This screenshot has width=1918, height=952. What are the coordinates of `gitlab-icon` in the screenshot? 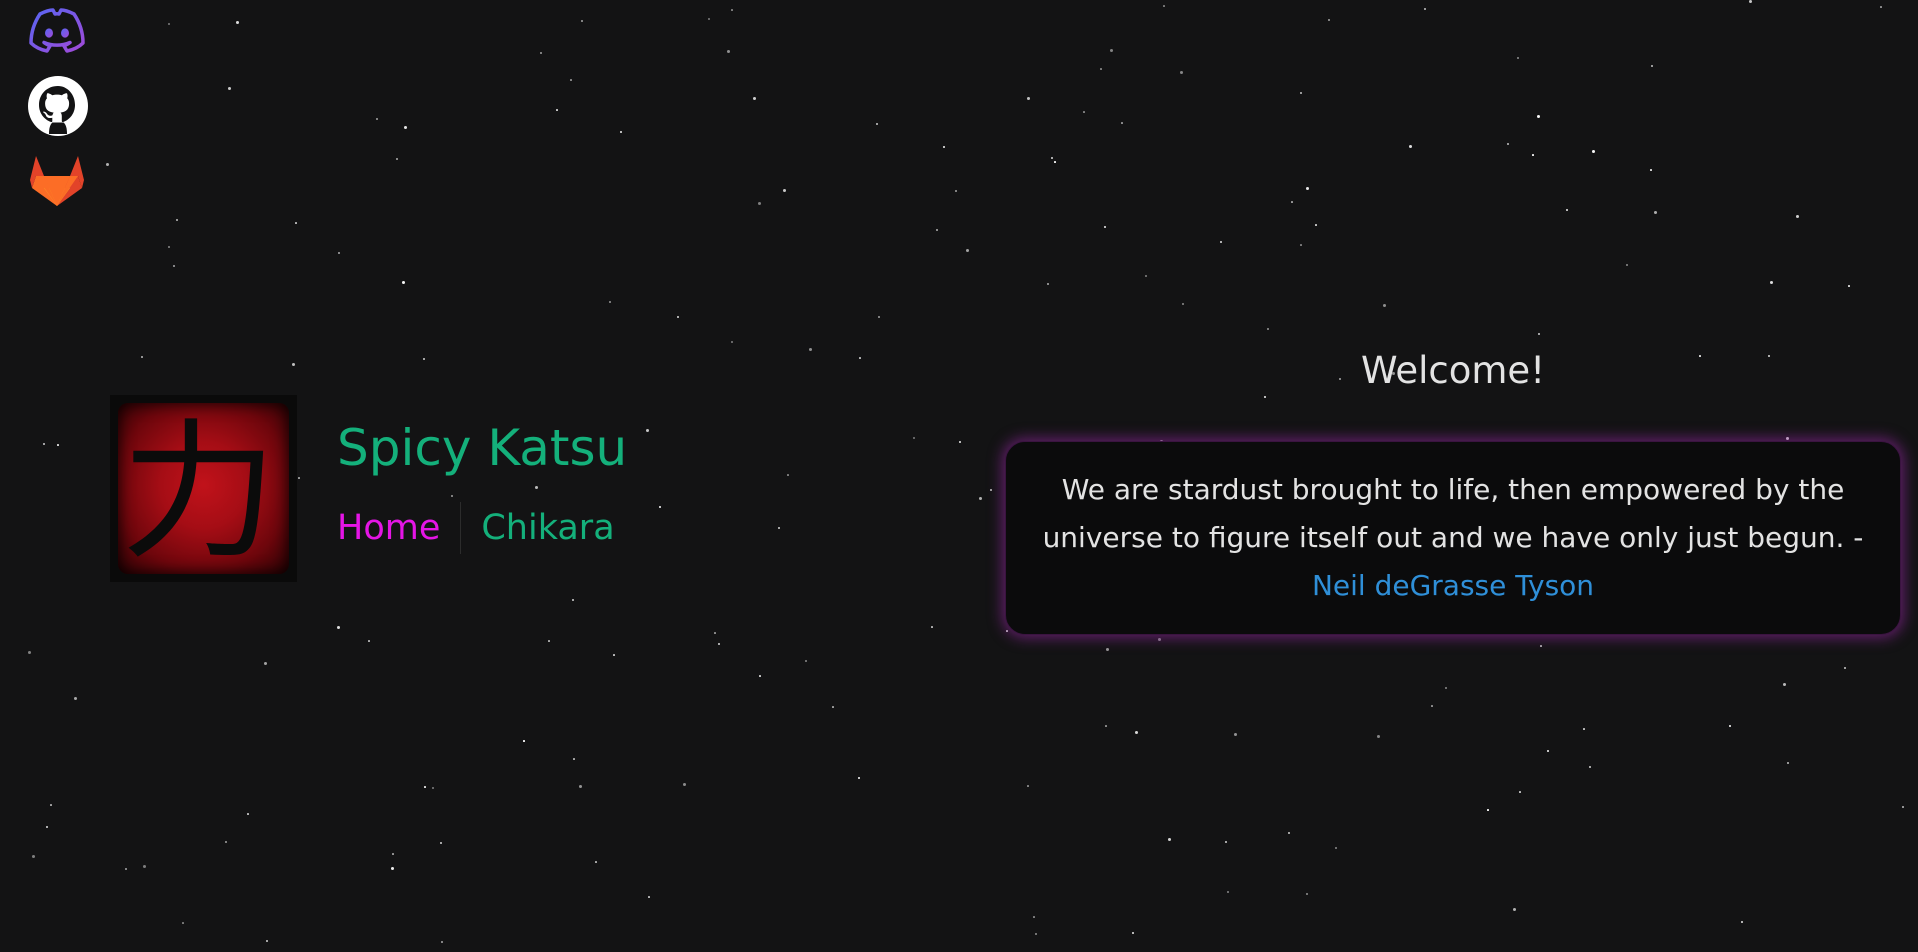 It's located at (57, 181).